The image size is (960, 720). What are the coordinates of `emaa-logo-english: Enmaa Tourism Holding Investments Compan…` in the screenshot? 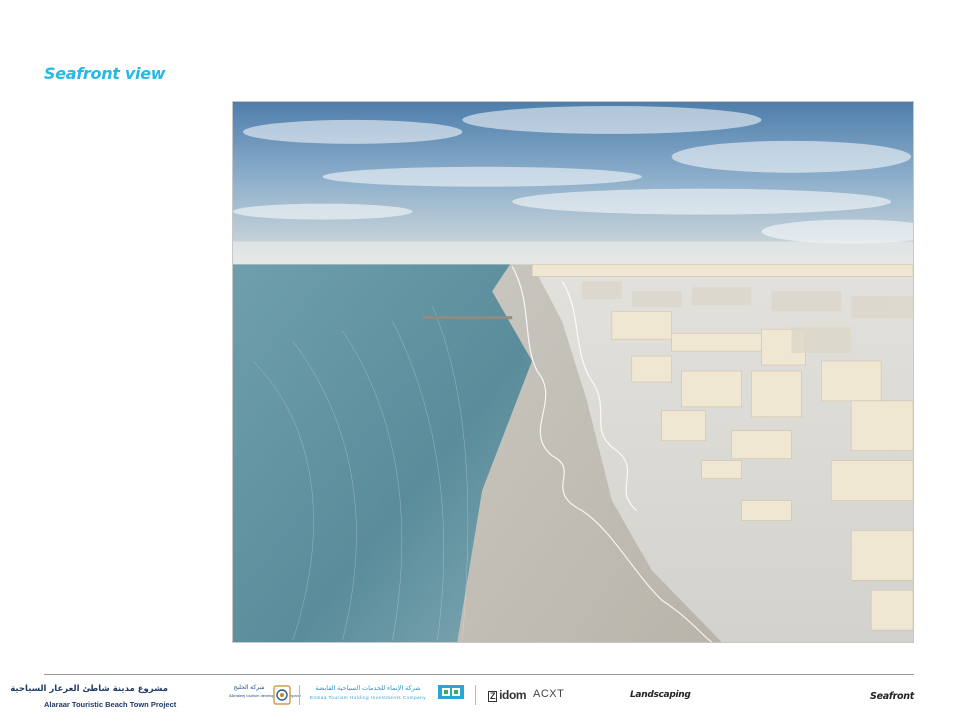 It's located at (368, 697).